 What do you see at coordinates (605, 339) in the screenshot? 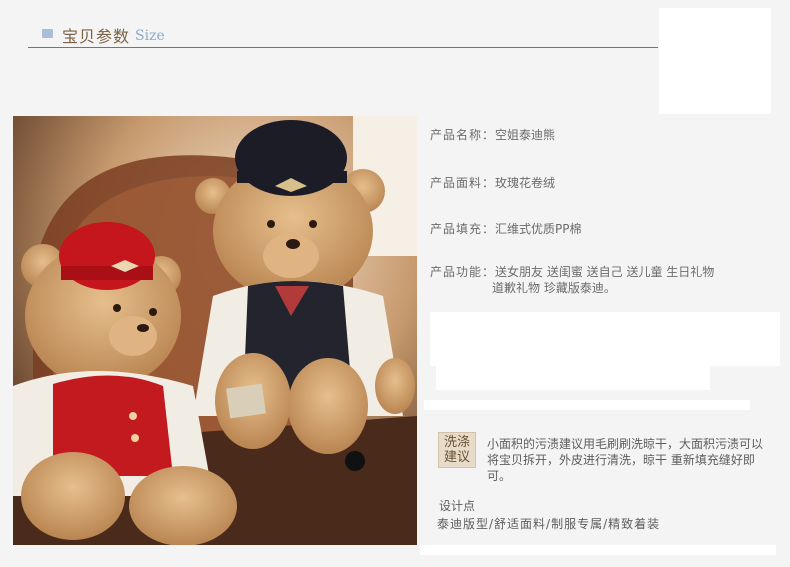
I see `blank-panel-mid` at bounding box center [605, 339].